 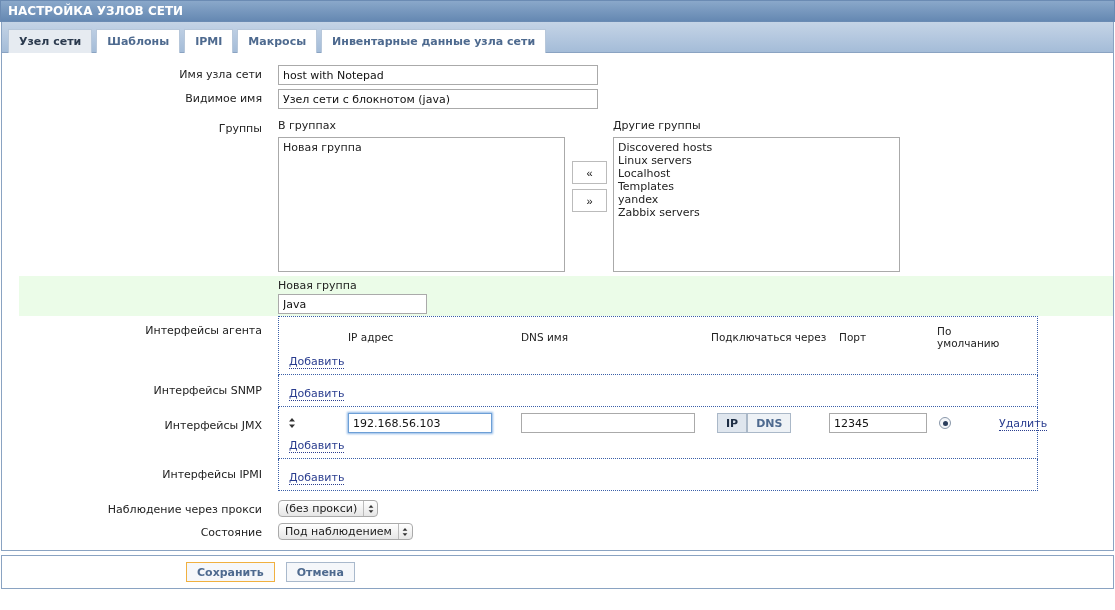 I want to click on page-title: НАСТРОЙКА УЗЛОВ СЕТИ, so click(x=557, y=11).